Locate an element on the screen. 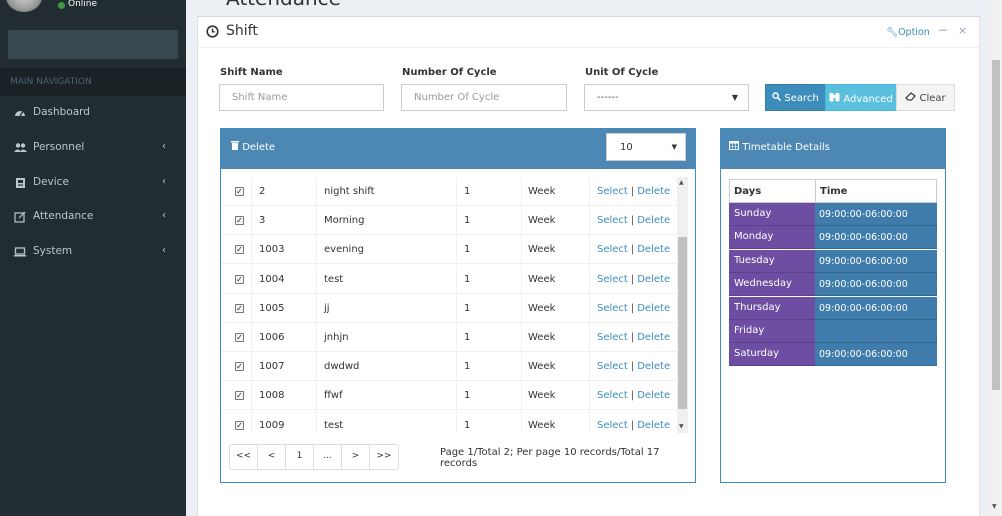 The image size is (1002, 516). cycle-input: Number Of Cycle is located at coordinates (484, 97).